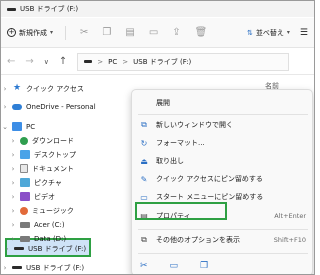  What do you see at coordinates (49, 9) in the screenshot?
I see `window-title: USB ドライブ (F:)` at bounding box center [49, 9].